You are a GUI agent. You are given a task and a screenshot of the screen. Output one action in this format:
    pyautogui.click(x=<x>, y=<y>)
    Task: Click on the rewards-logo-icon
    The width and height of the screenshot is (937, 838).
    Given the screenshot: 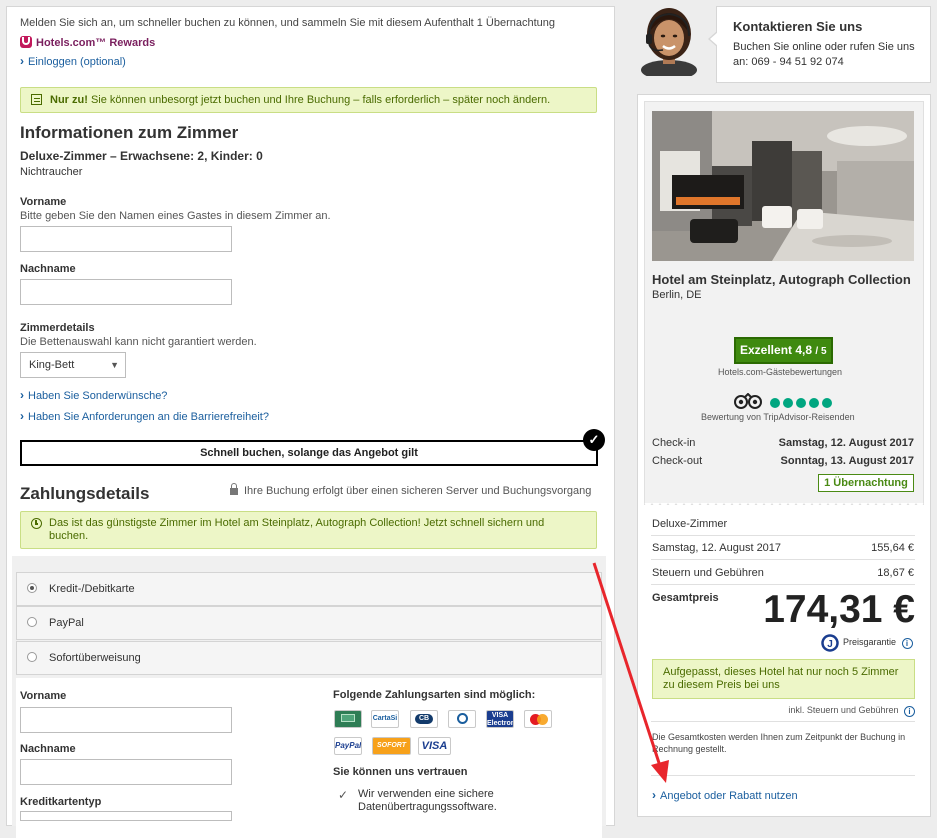 What is the action you would take?
    pyautogui.click(x=26, y=42)
    